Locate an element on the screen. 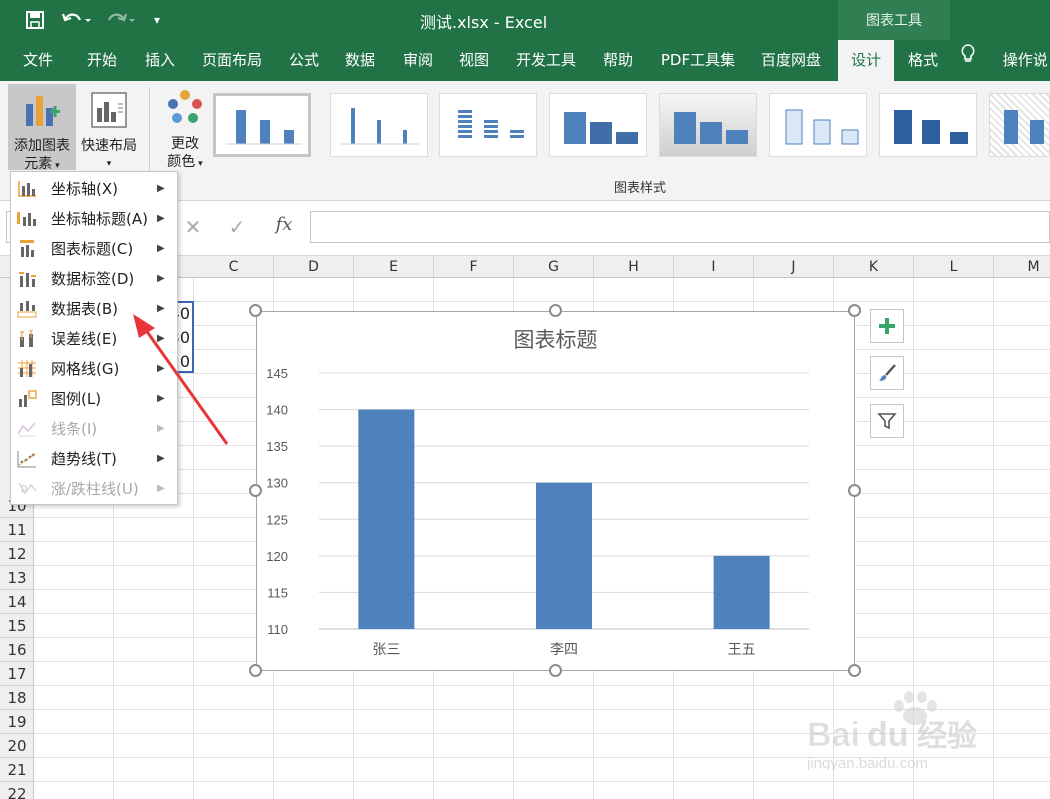 This screenshot has width=1050, height=799. resize-handle-ne is located at coordinates (854, 310).